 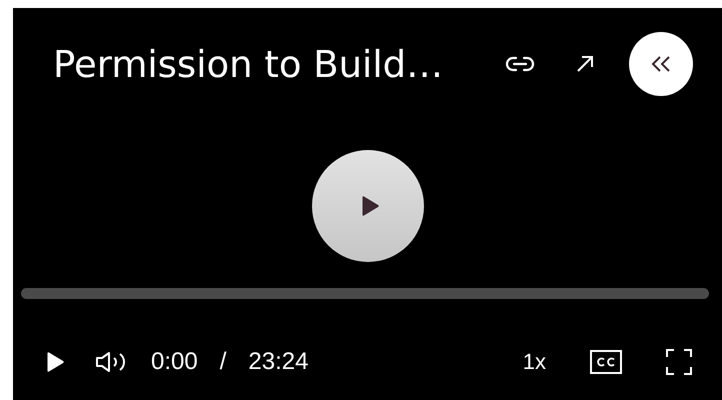 I want to click on fullscreen-icon, so click(x=679, y=362).